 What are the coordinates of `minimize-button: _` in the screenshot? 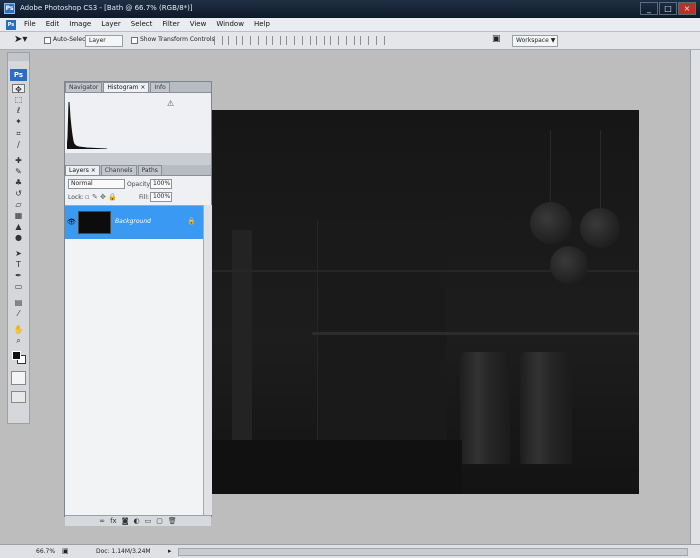 It's located at (649, 8).